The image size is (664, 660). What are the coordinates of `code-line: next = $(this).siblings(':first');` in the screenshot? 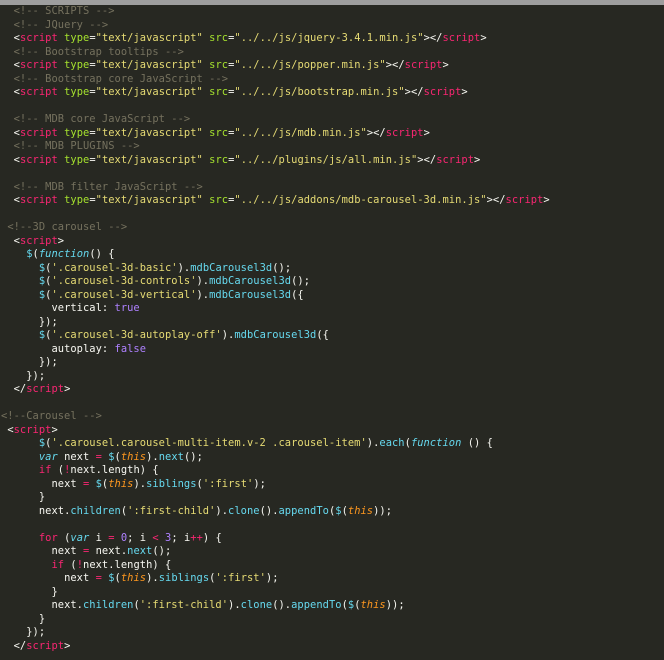 It's located at (133, 485).